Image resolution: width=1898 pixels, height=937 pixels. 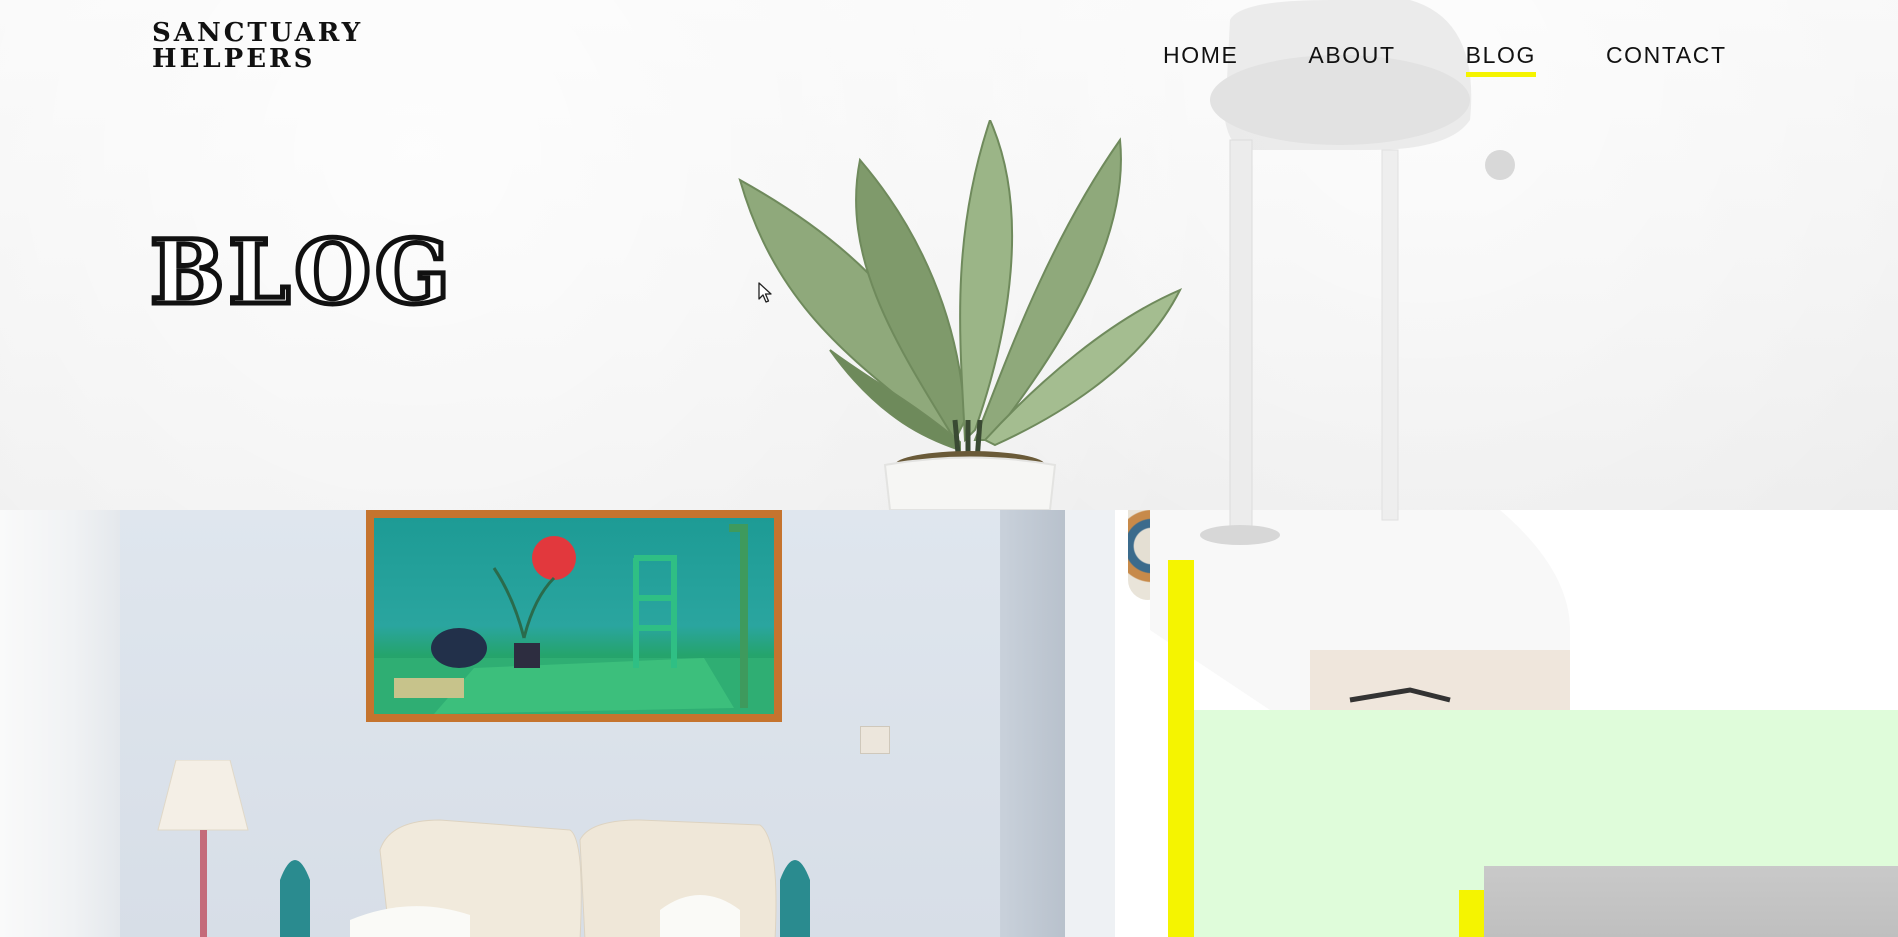 I want to click on nav-about-link: ABOUT, so click(x=1351, y=58).